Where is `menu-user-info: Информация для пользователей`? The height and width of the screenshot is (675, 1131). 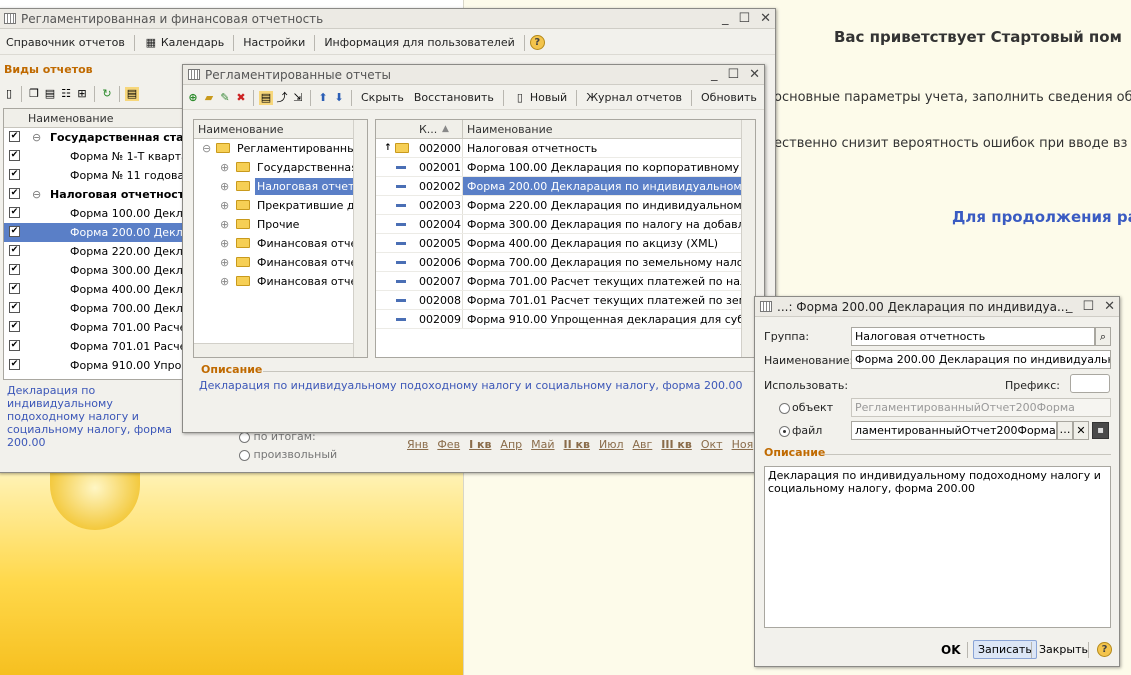 menu-user-info: Информация для пользователей is located at coordinates (419, 43).